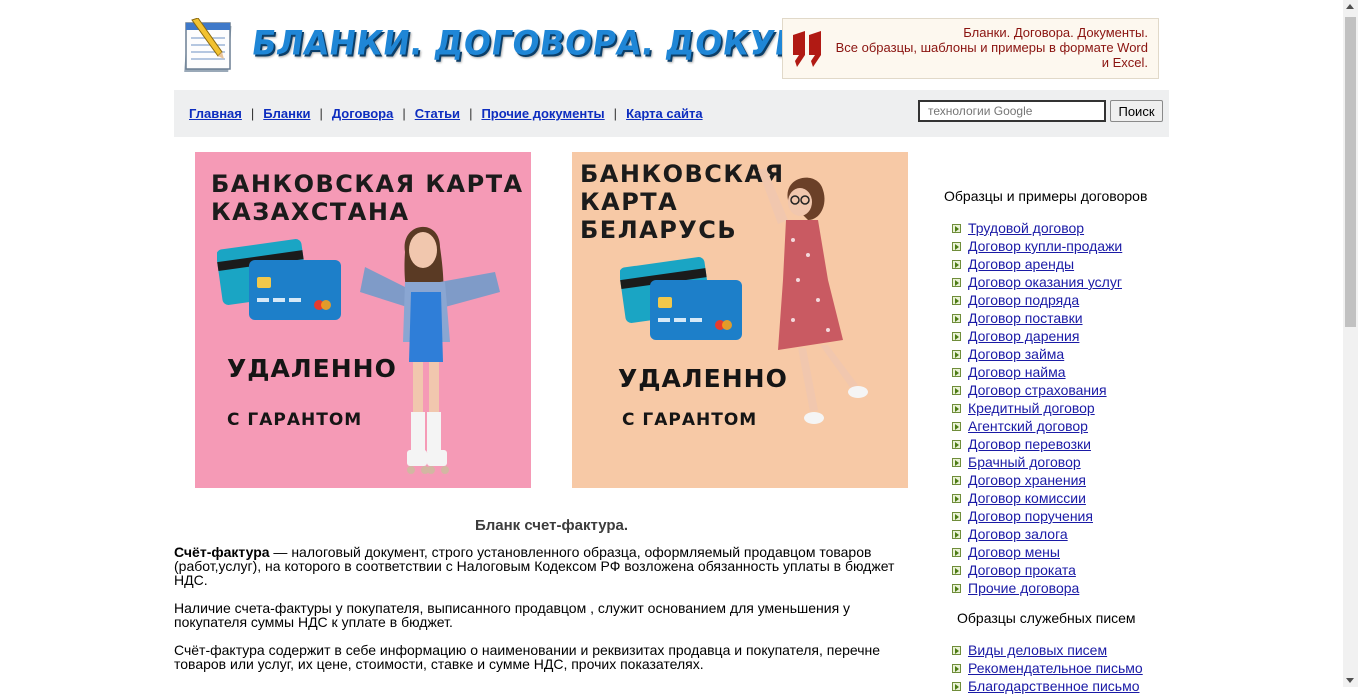 Image resolution: width=1358 pixels, height=695 pixels. What do you see at coordinates (1046, 196) in the screenshot?
I see `contracts-heading: Образцы и примеры договоров` at bounding box center [1046, 196].